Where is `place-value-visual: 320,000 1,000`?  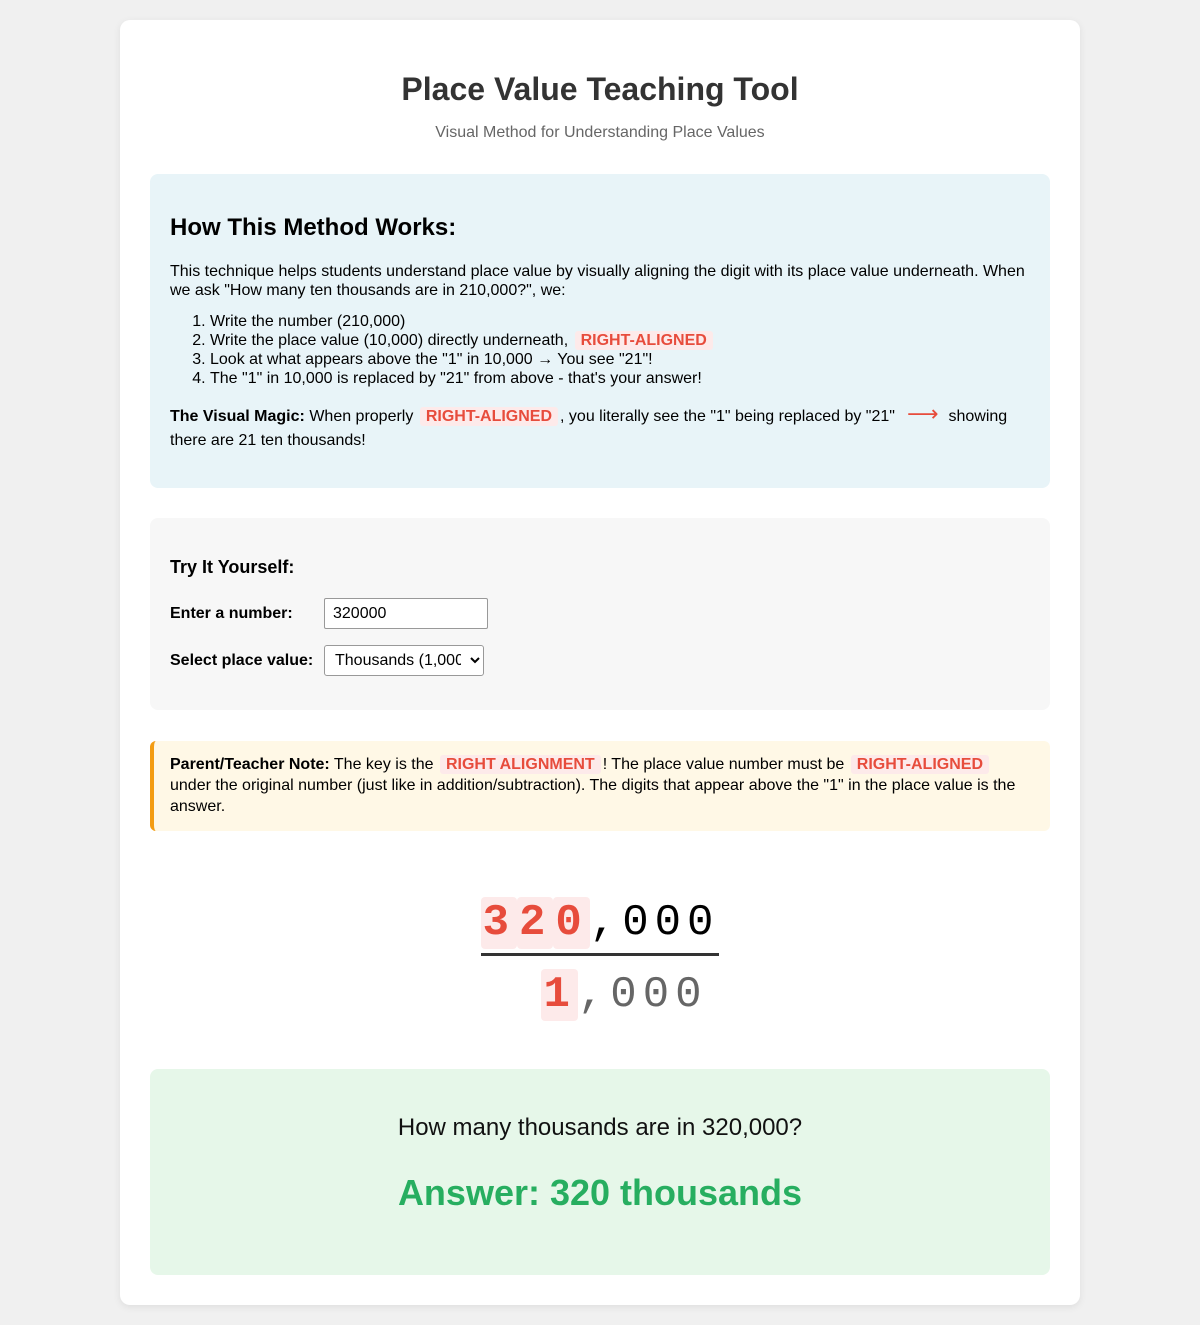
place-value-visual: 320,000 1,000 is located at coordinates (600, 961).